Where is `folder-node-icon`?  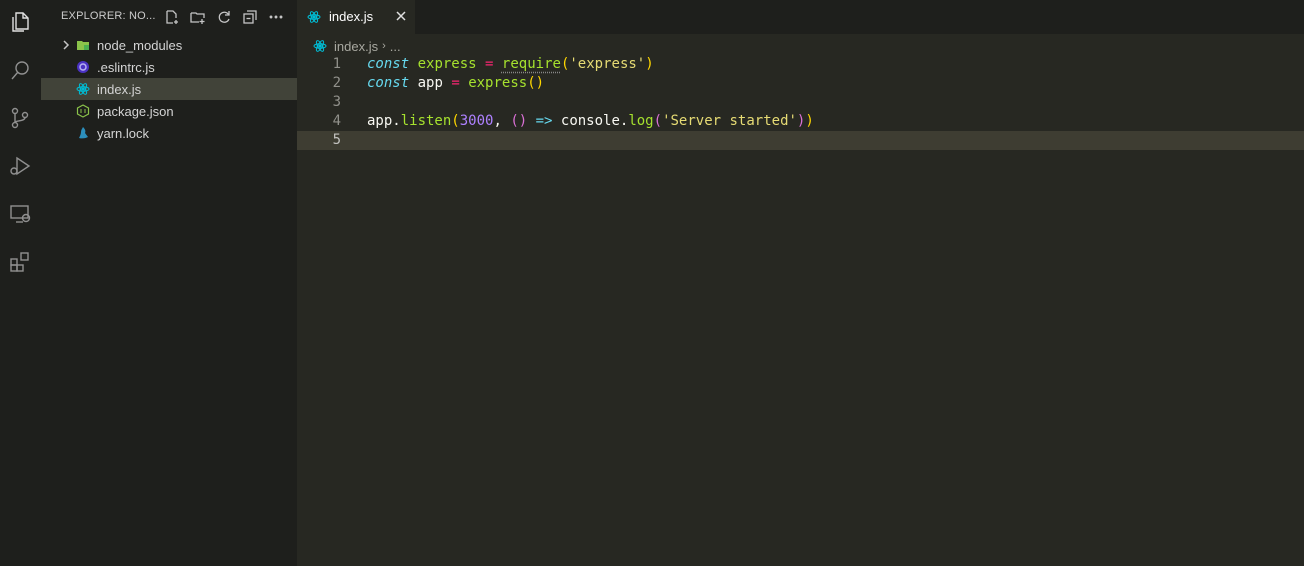 folder-node-icon is located at coordinates (83, 45).